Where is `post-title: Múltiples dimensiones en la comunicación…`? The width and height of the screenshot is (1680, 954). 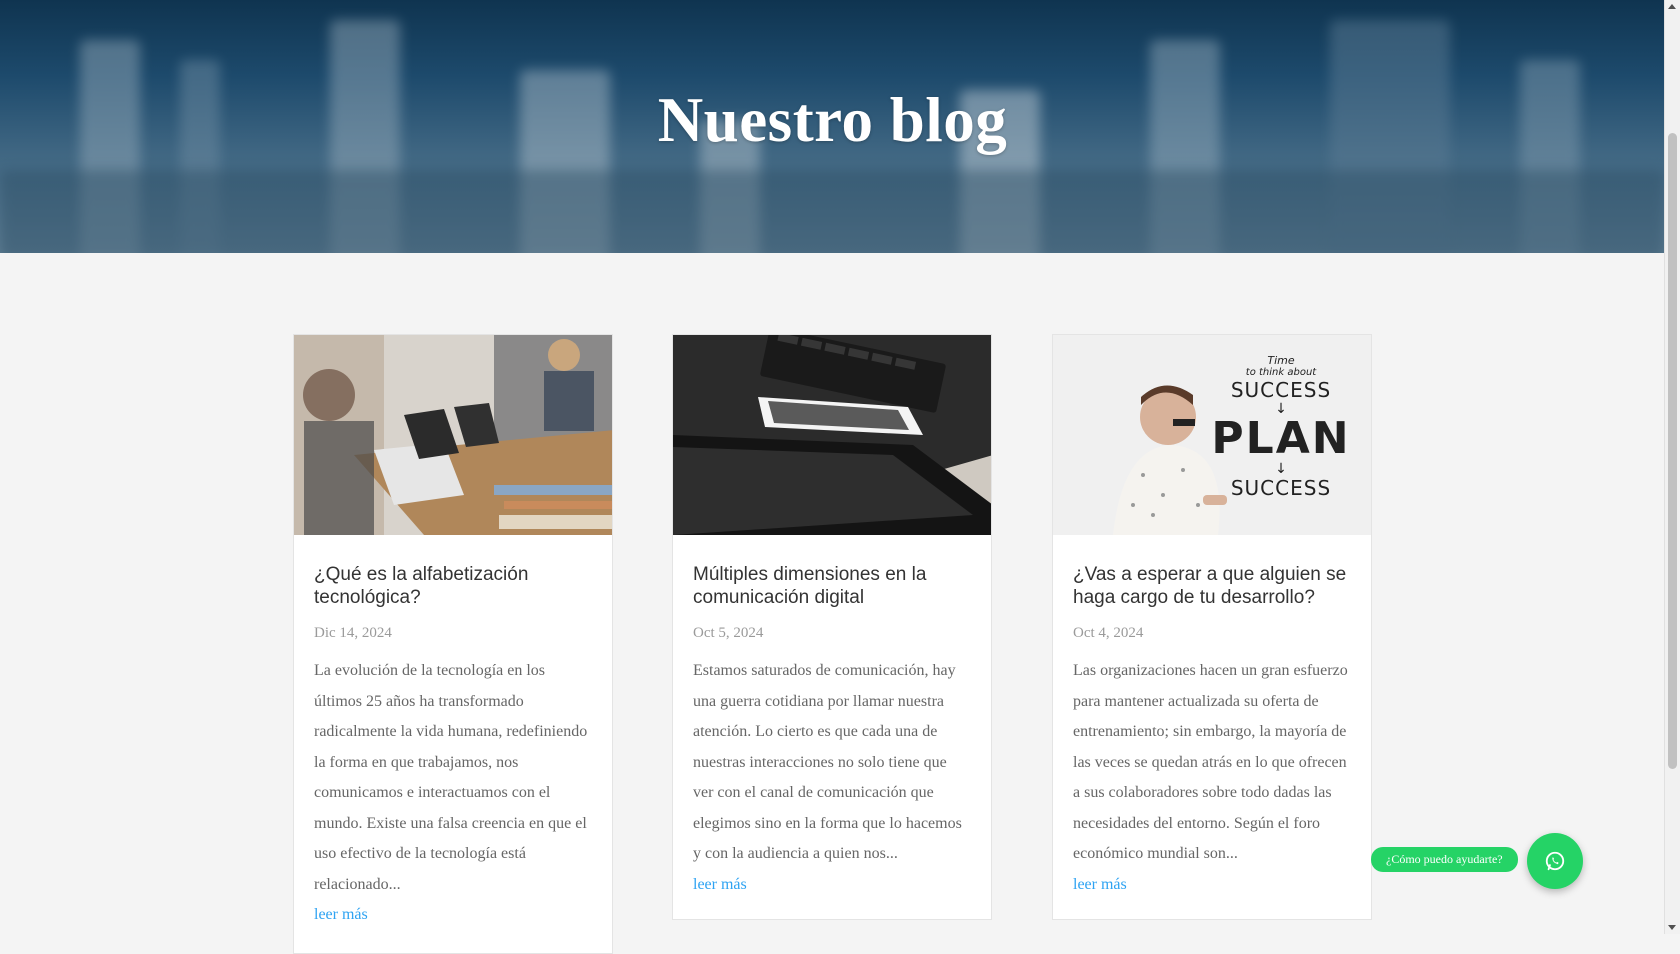 post-title: Múltiples dimensiones en la comunicación… is located at coordinates (832, 586).